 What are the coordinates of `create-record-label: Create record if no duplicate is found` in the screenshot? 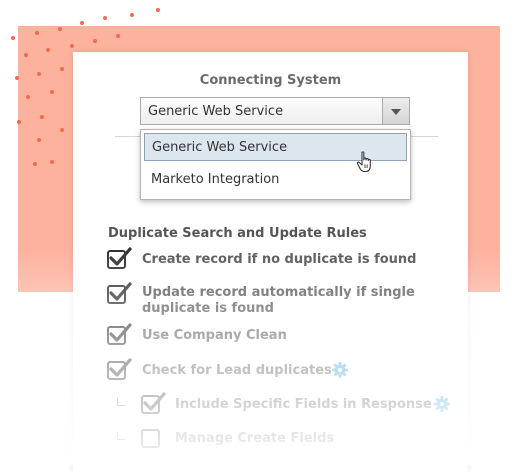 It's located at (279, 259).